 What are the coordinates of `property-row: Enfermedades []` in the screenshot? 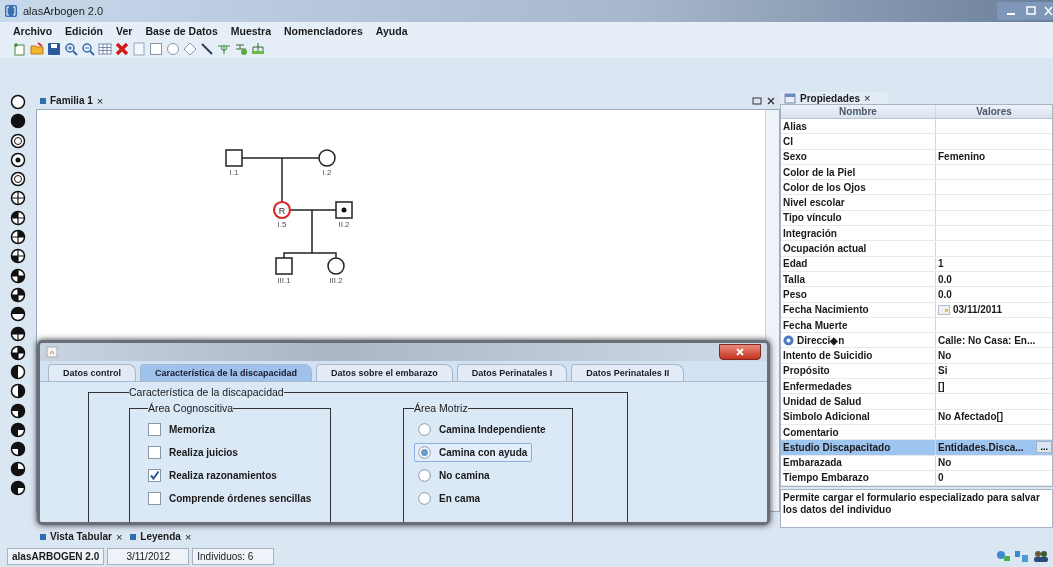 It's located at (916, 387).